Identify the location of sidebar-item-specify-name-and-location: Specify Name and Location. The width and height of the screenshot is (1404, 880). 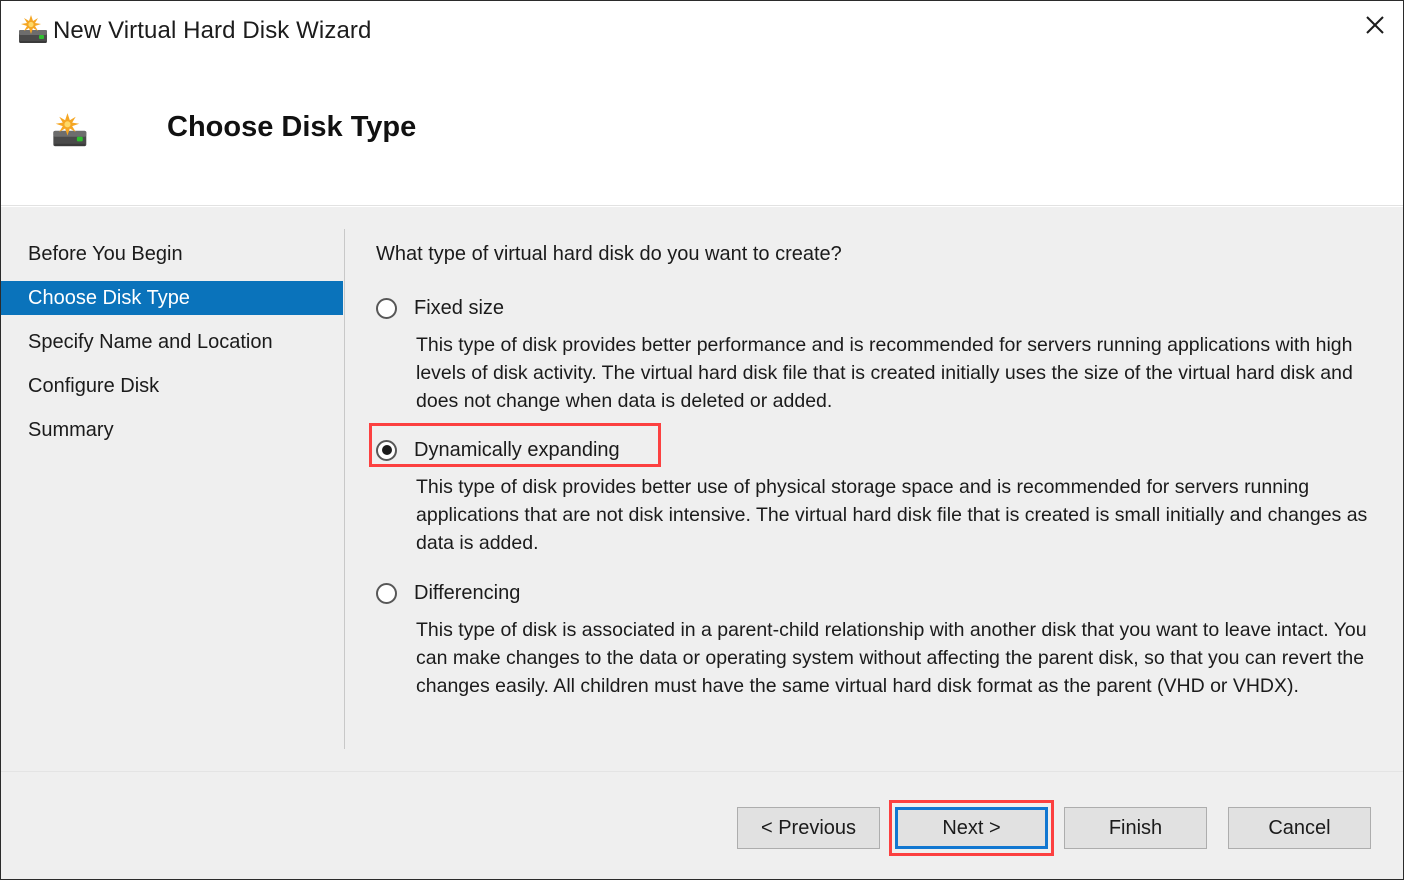
(172, 342).